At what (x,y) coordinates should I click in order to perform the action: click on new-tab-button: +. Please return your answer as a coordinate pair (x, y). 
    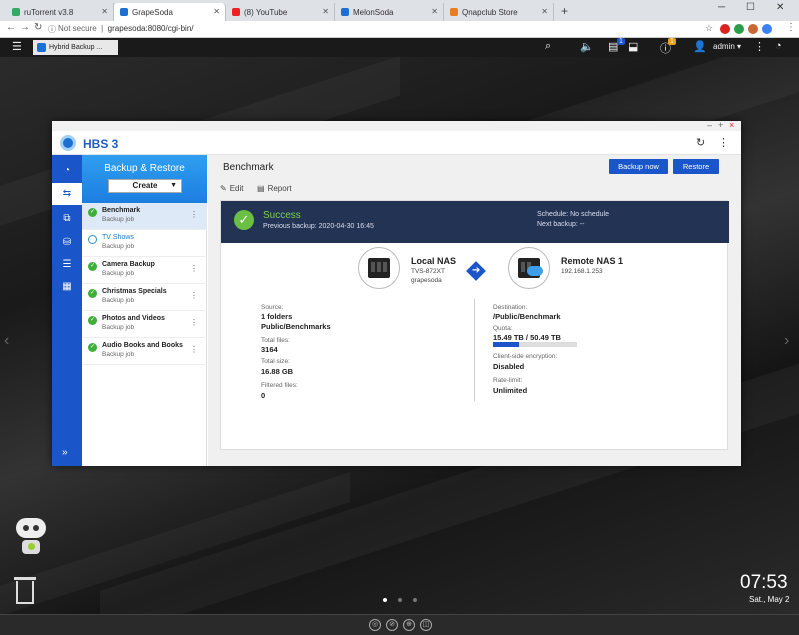
    Looking at the image, I should click on (564, 11).